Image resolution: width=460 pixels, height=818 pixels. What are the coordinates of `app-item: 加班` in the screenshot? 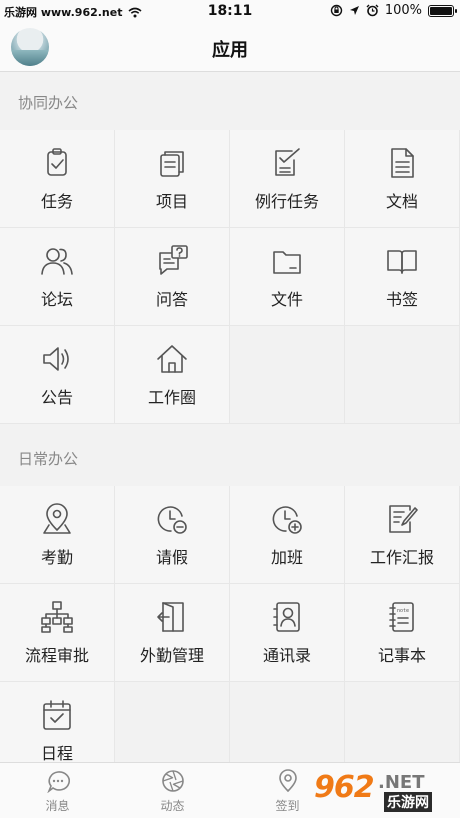 It's located at (287, 535).